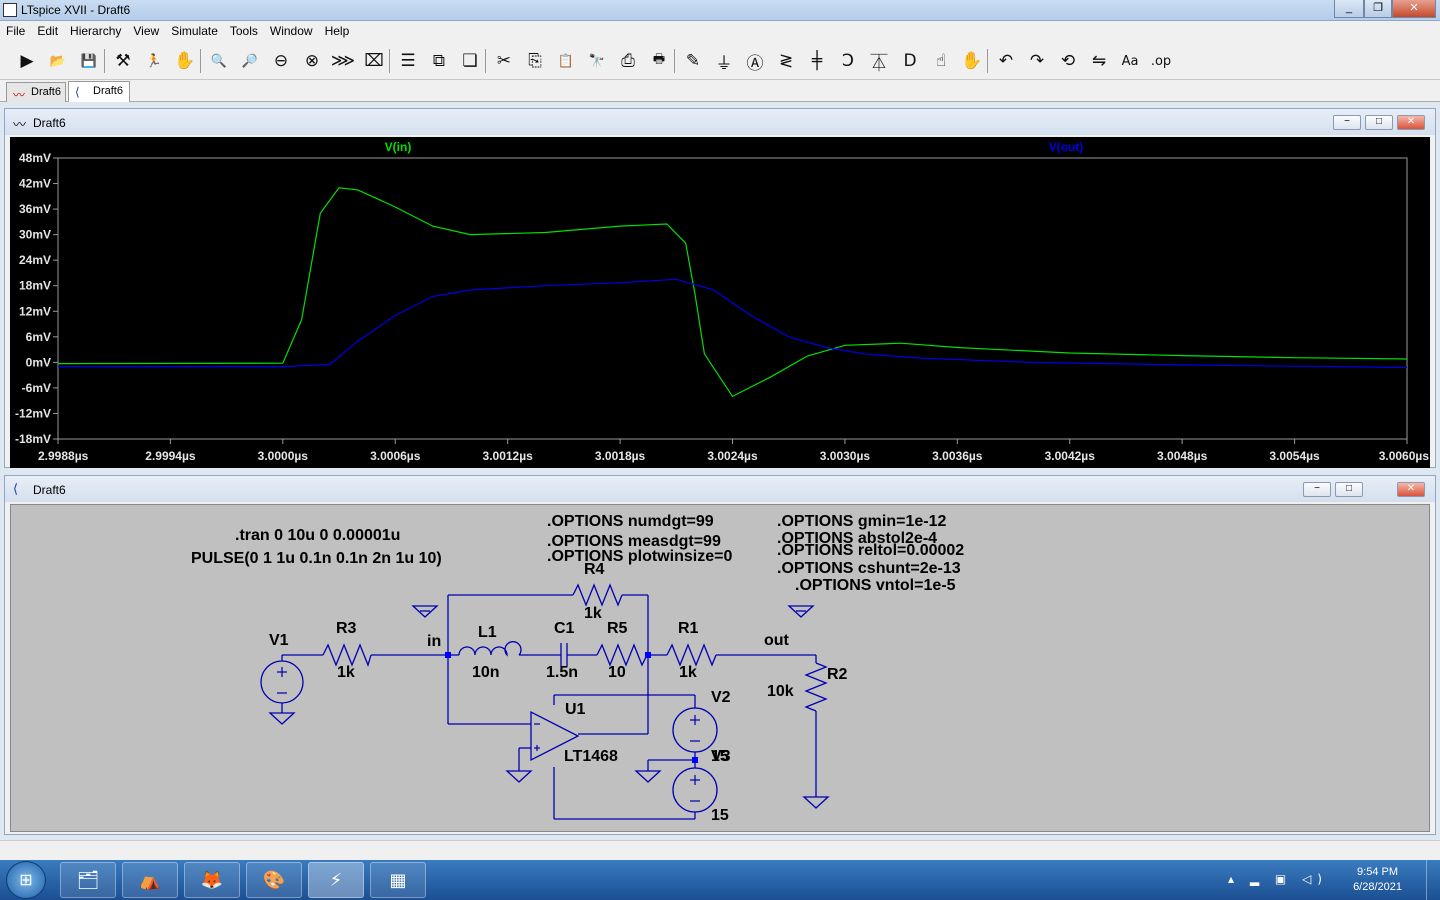 The width and height of the screenshot is (1440, 900). Describe the element at coordinates (26, 880) in the screenshot. I see `start-button: ⊞` at that location.